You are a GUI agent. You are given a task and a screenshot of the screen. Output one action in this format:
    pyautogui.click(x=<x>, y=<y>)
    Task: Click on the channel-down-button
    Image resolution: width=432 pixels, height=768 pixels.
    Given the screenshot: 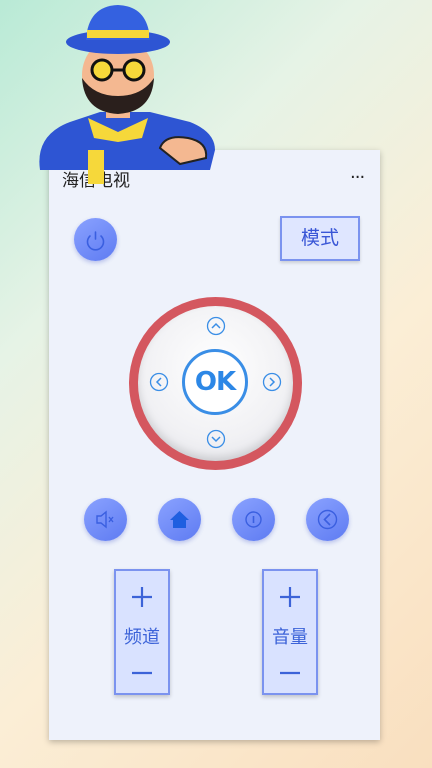 What is the action you would take?
    pyautogui.click(x=142, y=673)
    